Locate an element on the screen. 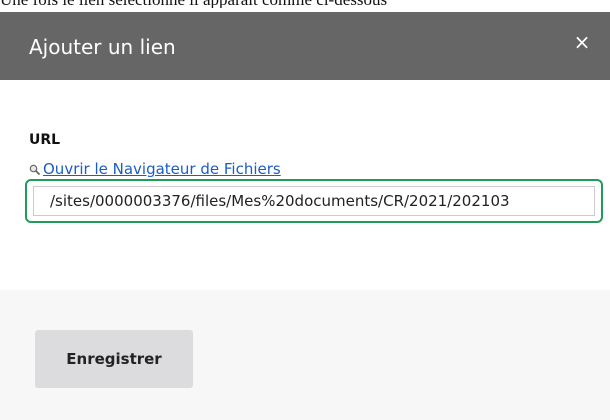 This screenshot has width=610, height=420. close-icon: × is located at coordinates (582, 42).